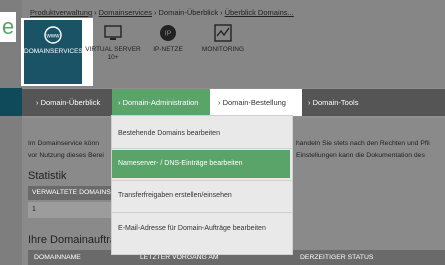  I want to click on monitoring-icon, so click(223, 33).